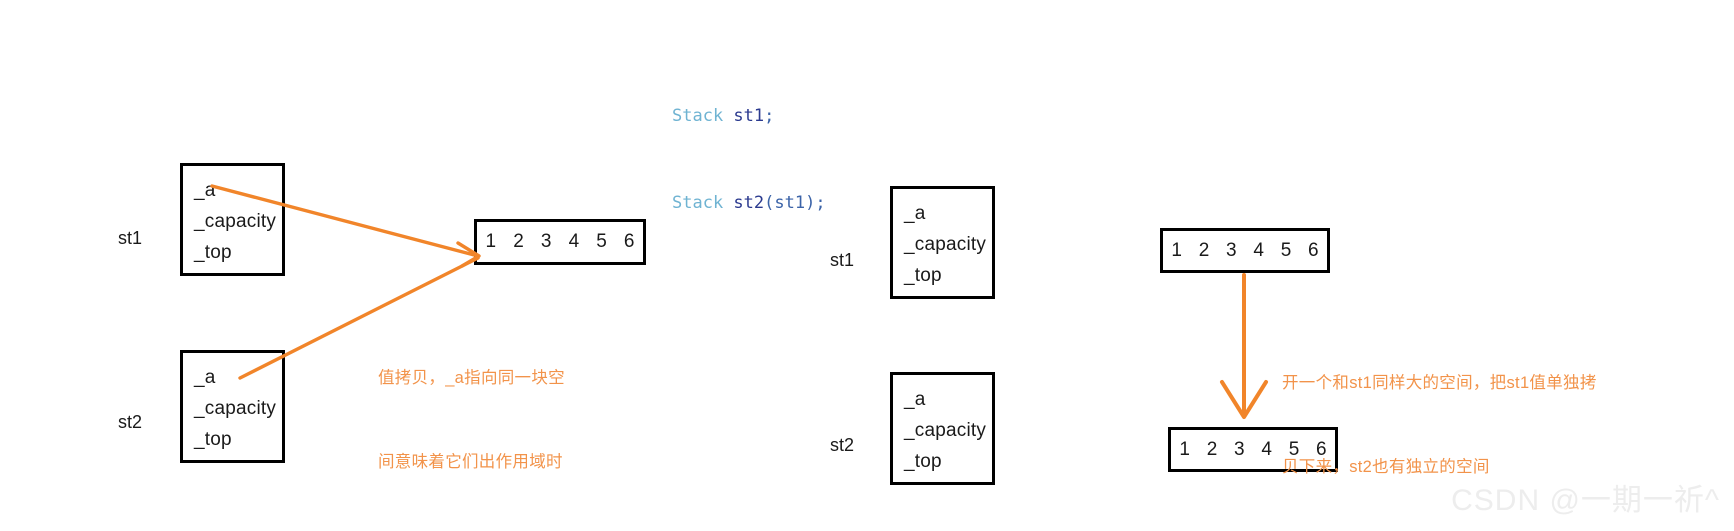 Image resolution: width=1734 pixels, height=531 pixels. What do you see at coordinates (470, 462) in the screenshot?
I see `annotation-line: 间意味着它们出作用域时` at bounding box center [470, 462].